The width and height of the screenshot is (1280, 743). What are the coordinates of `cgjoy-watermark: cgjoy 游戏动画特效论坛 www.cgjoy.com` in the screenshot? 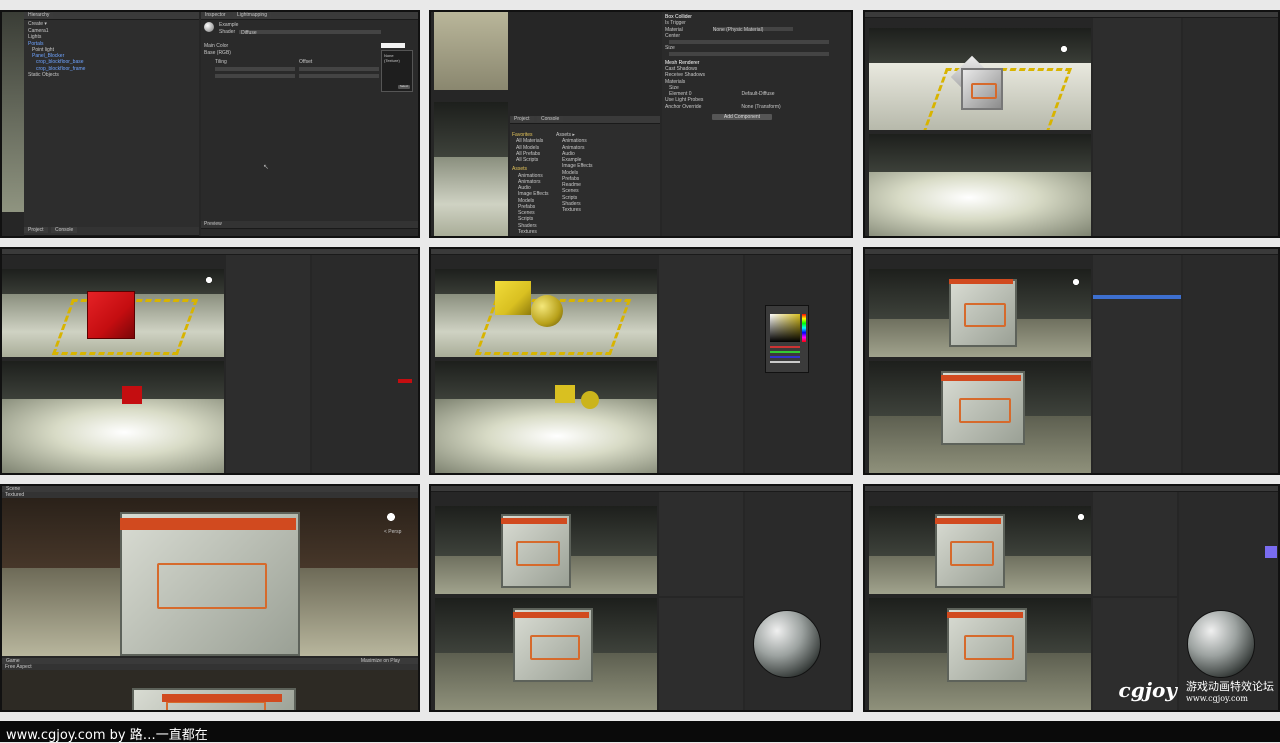 It's located at (1196, 690).